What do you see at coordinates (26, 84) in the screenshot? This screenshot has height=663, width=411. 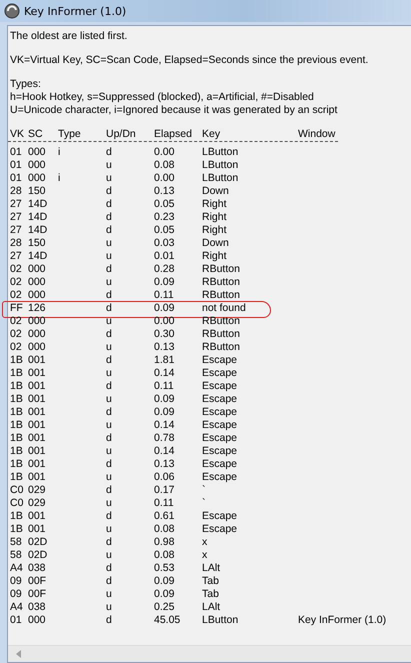 I see `info-text: Types:` at bounding box center [26, 84].